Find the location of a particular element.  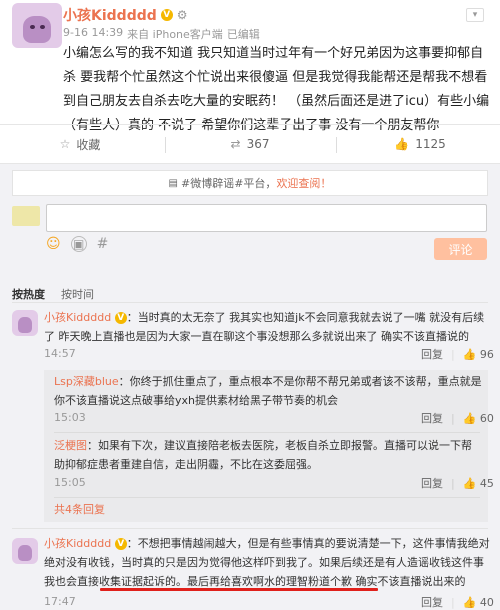

like-count: 40 is located at coordinates (486, 602).